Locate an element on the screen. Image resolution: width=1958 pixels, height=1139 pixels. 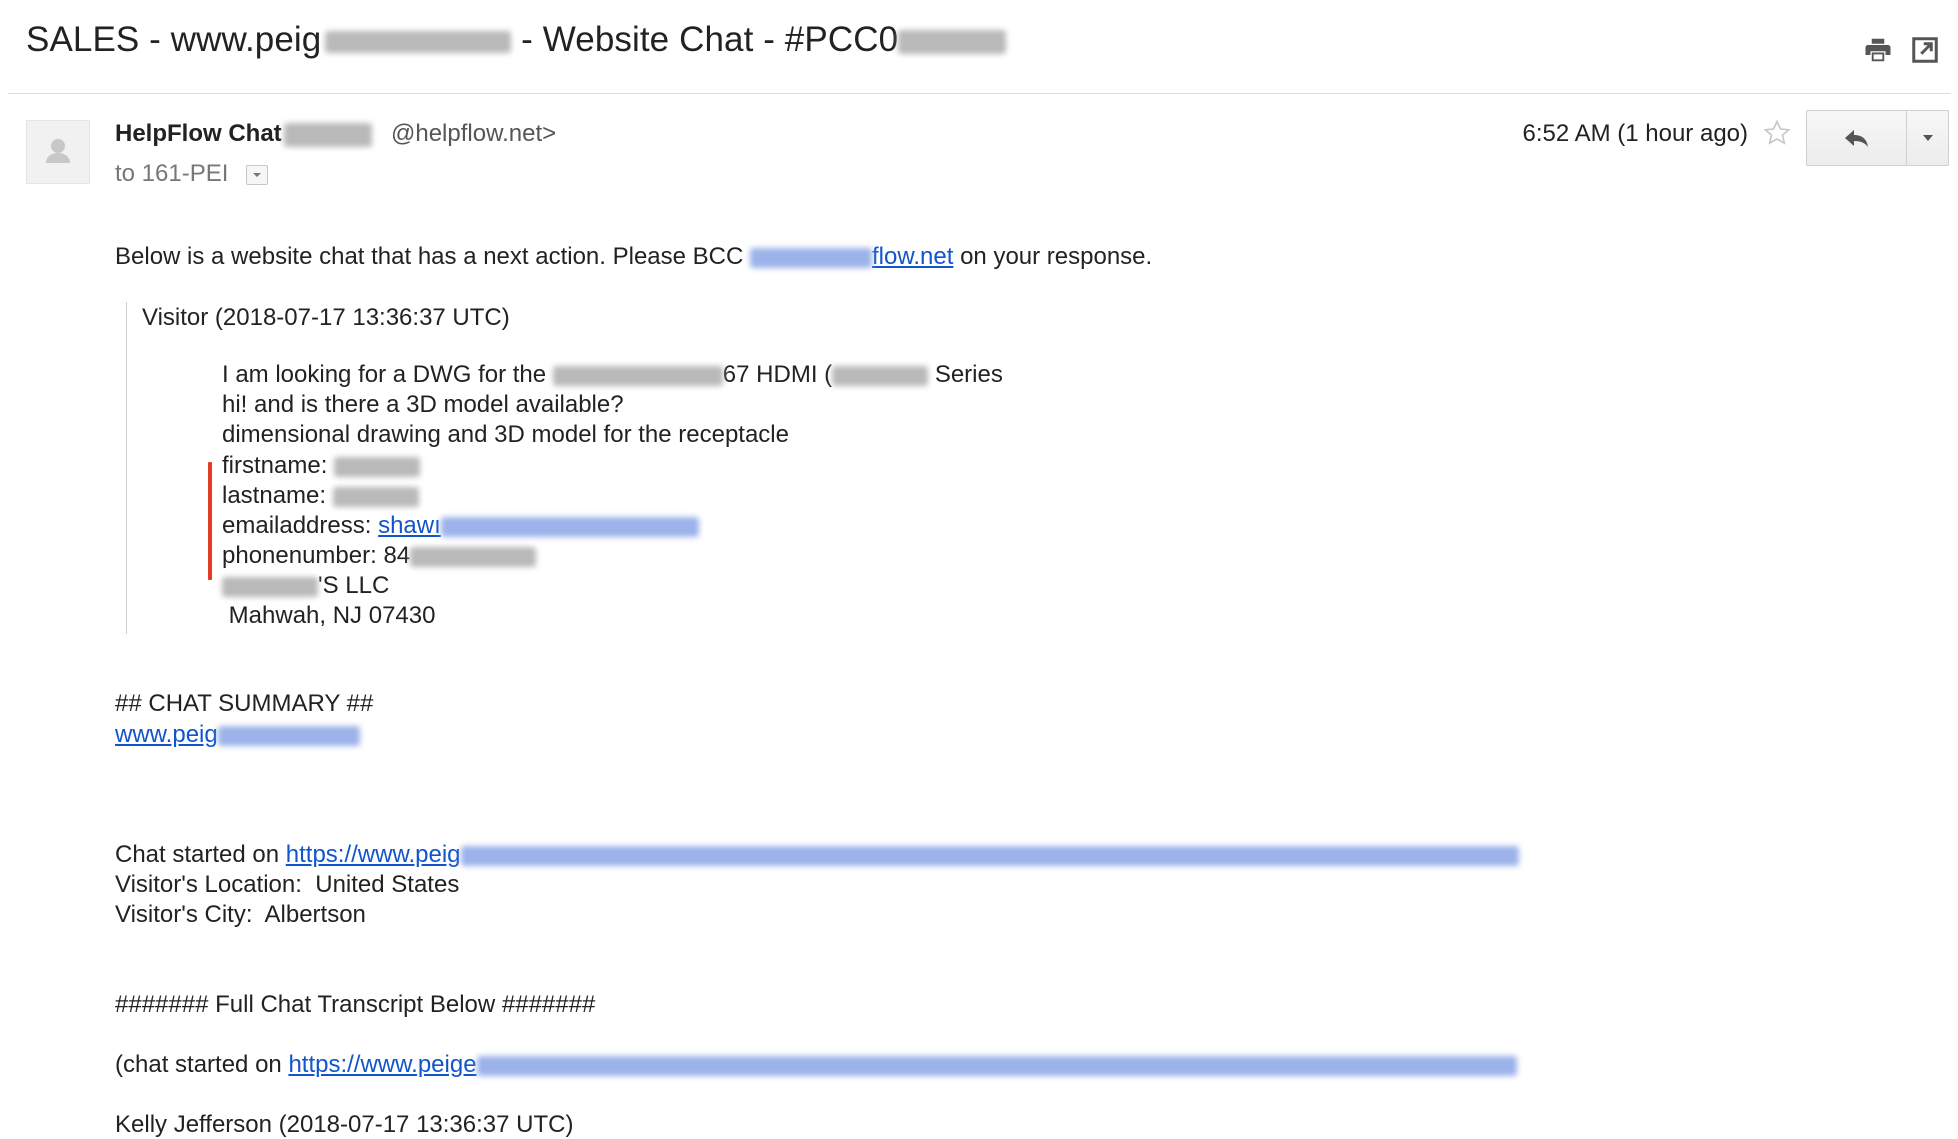
redacted-visitor-email is located at coordinates (569, 526).